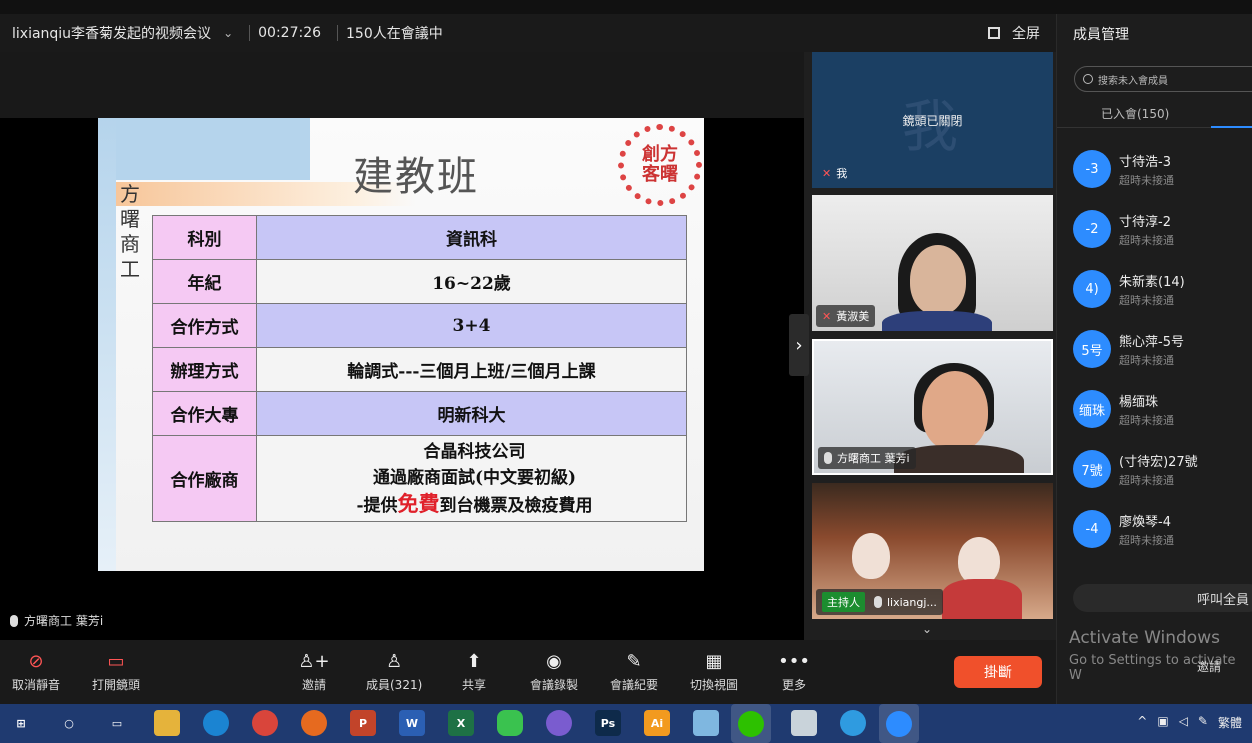 This screenshot has height=743, width=1252. I want to click on video-tile-participant: ✕ 黃淑美, so click(932, 263).